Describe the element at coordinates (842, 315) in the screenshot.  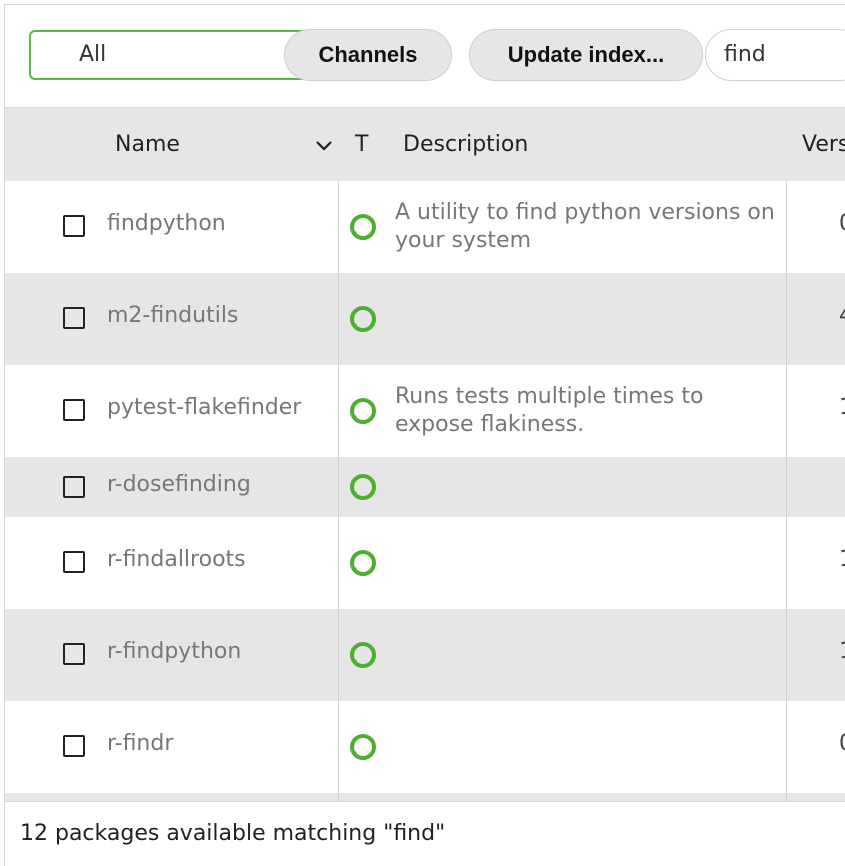
I see `package-version: 4` at that location.